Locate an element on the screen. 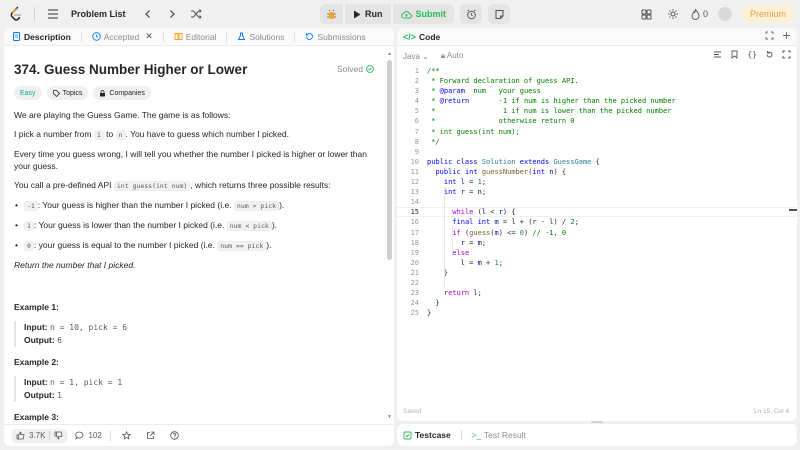  maximize-icon is located at coordinates (786, 55).